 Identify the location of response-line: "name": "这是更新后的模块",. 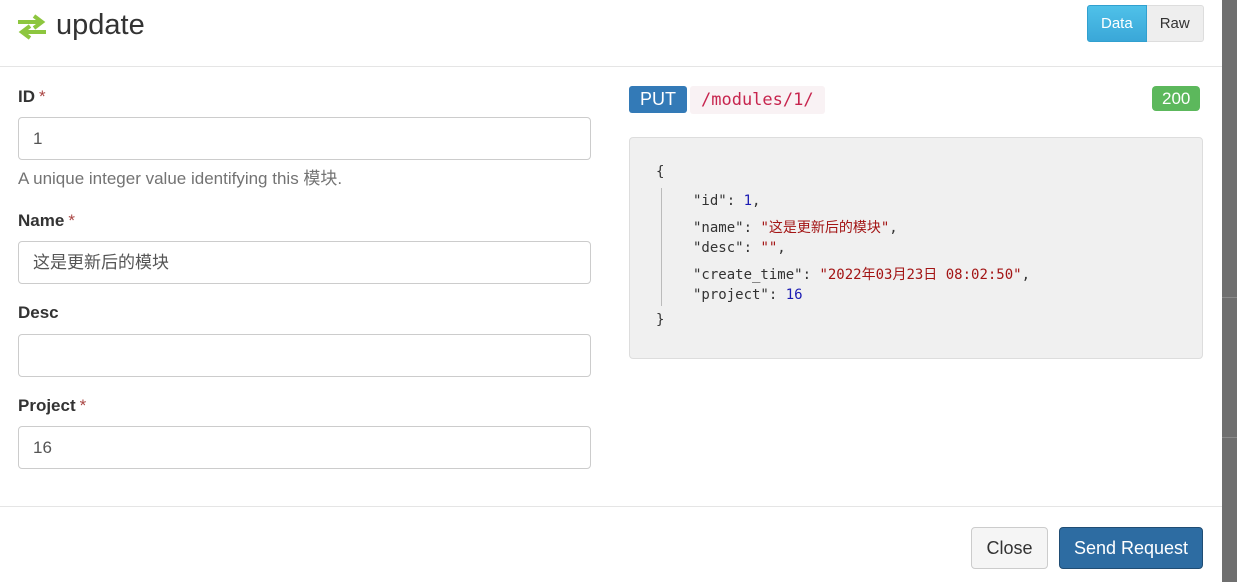
(795, 227).